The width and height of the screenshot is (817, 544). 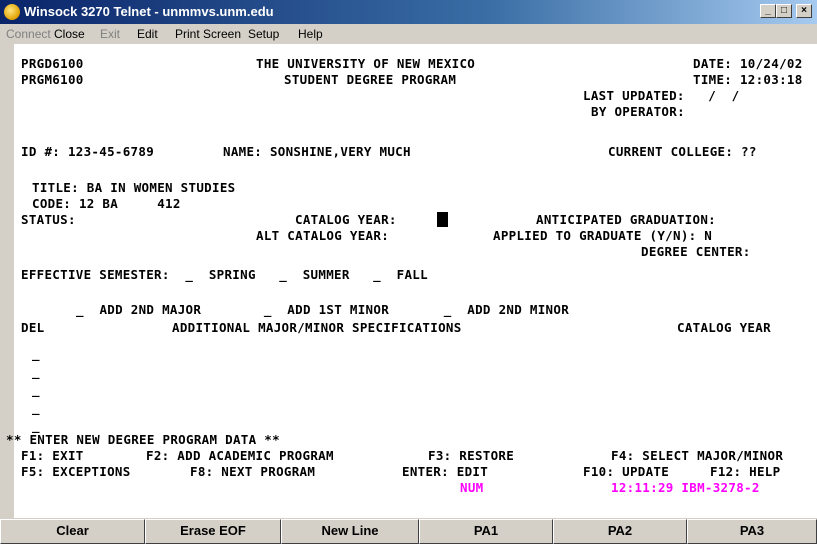 I want to click on del-input-3: _, so click(x=36, y=390).